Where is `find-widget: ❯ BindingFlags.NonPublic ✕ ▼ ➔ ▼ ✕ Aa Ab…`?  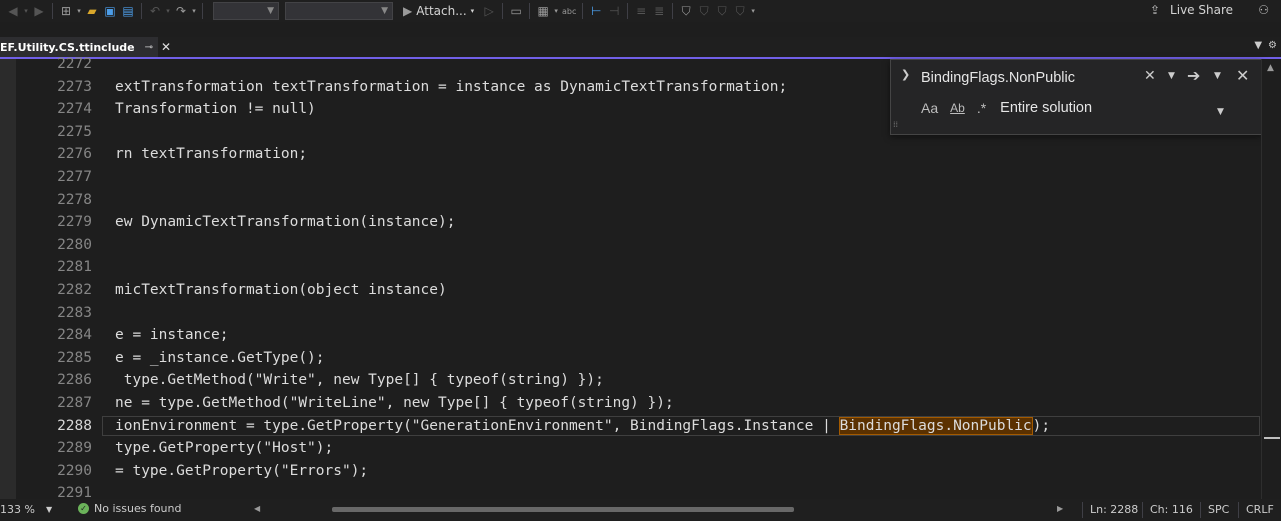 find-widget: ❯ BindingFlags.NonPublic ✕ ▼ ➔ ▼ ✕ Aa Ab… is located at coordinates (1076, 97).